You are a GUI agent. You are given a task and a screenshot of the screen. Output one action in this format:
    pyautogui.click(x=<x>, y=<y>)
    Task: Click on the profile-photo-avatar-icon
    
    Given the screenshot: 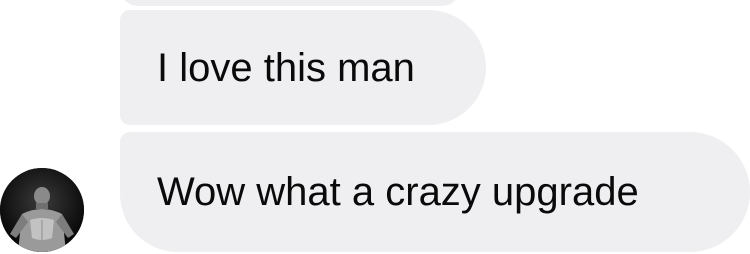 What is the action you would take?
    pyautogui.click(x=42, y=210)
    